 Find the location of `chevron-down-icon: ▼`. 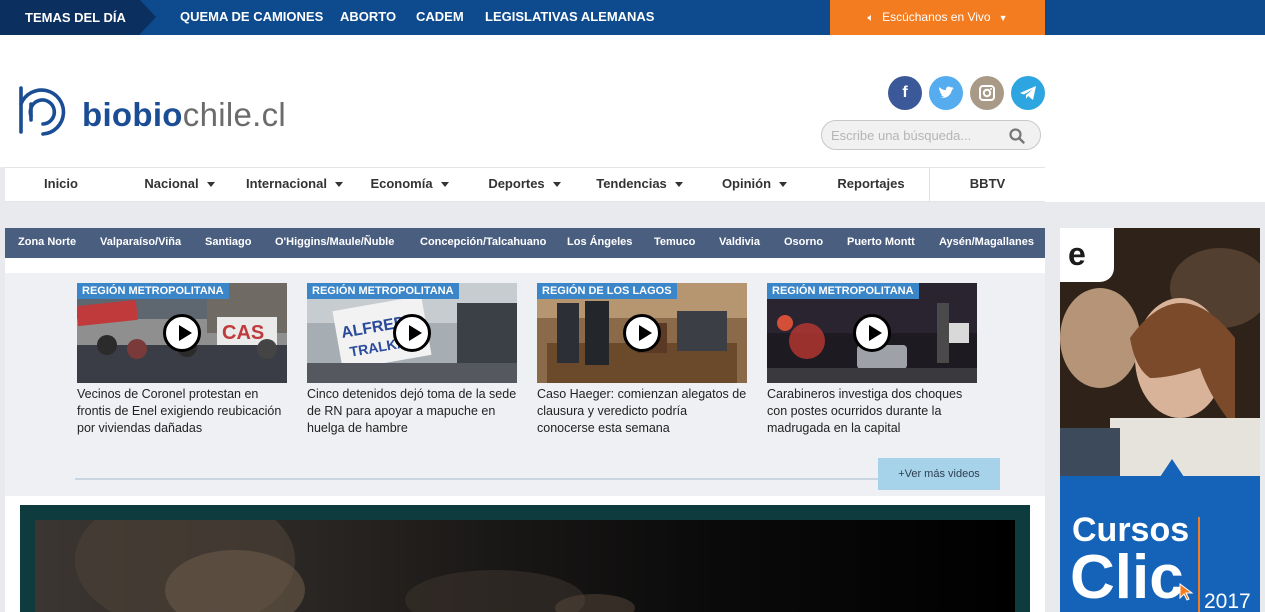

chevron-down-icon: ▼ is located at coordinates (1003, 18).